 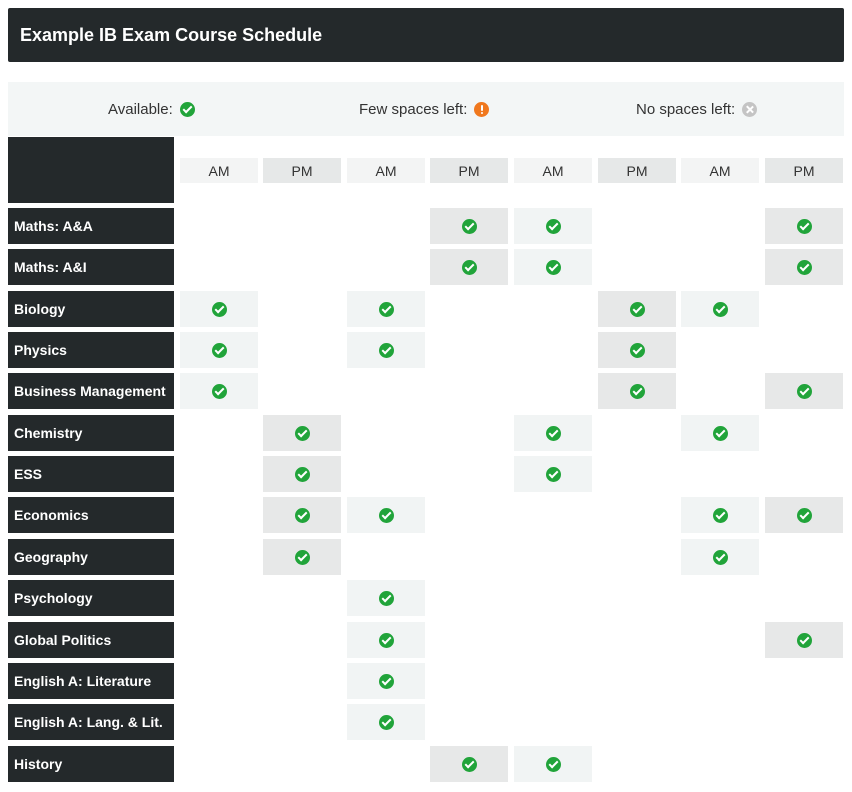 What do you see at coordinates (91, 226) in the screenshot?
I see `row-label: Maths: A&A` at bounding box center [91, 226].